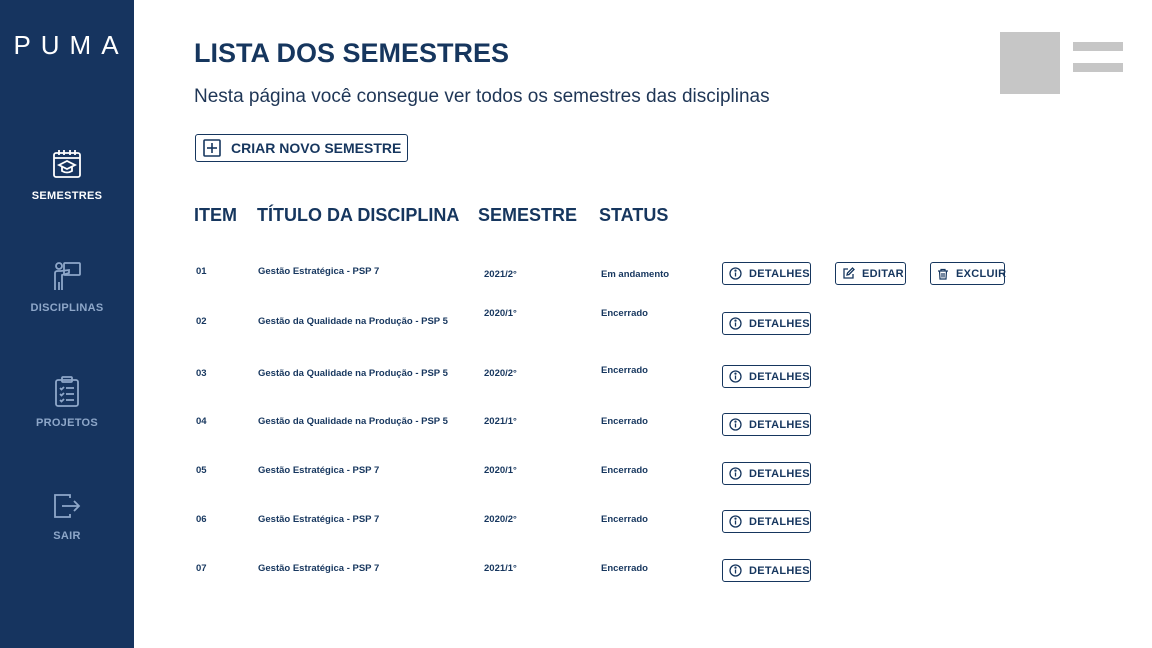  What do you see at coordinates (67, 164) in the screenshot?
I see `calendar-graduation-icon` at bounding box center [67, 164].